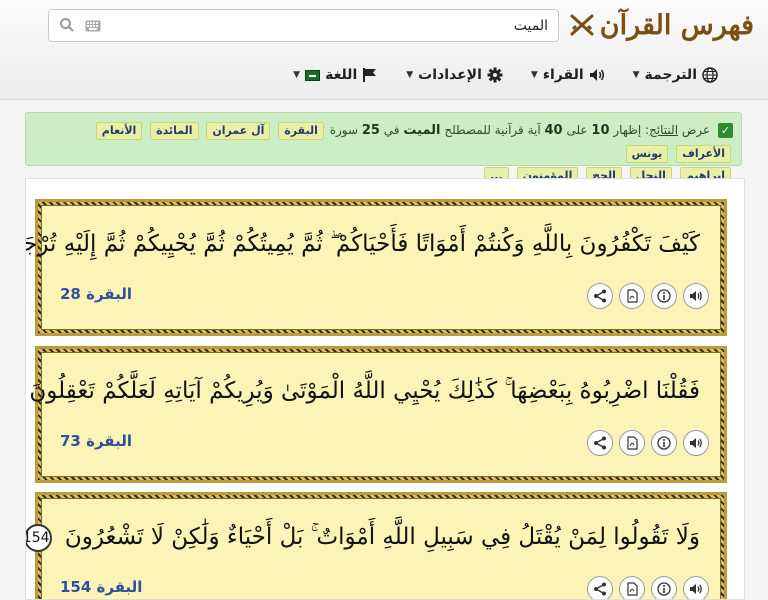  What do you see at coordinates (348, 26) in the screenshot?
I see `search-input` at bounding box center [348, 26].